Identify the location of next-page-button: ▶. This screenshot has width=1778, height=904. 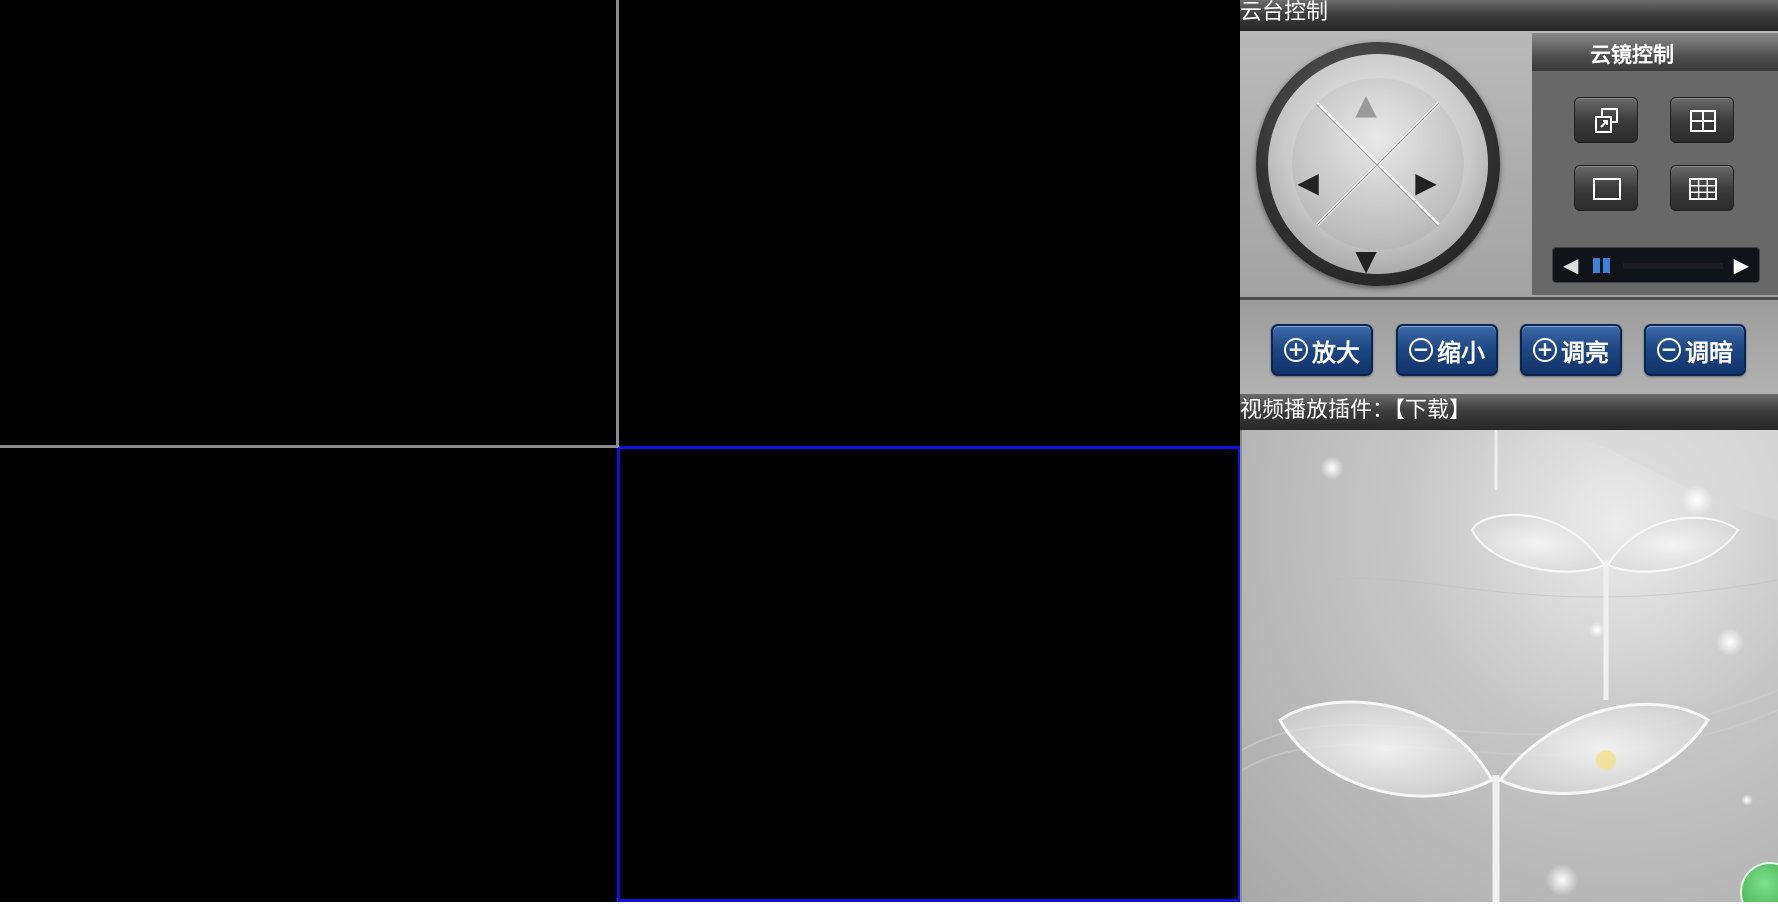
(1737, 266).